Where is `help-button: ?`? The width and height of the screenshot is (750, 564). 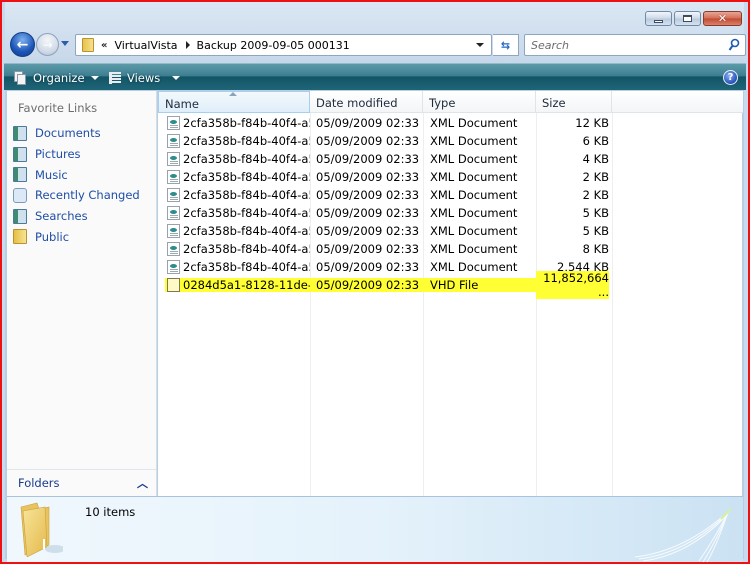
help-button: ? is located at coordinates (730, 77).